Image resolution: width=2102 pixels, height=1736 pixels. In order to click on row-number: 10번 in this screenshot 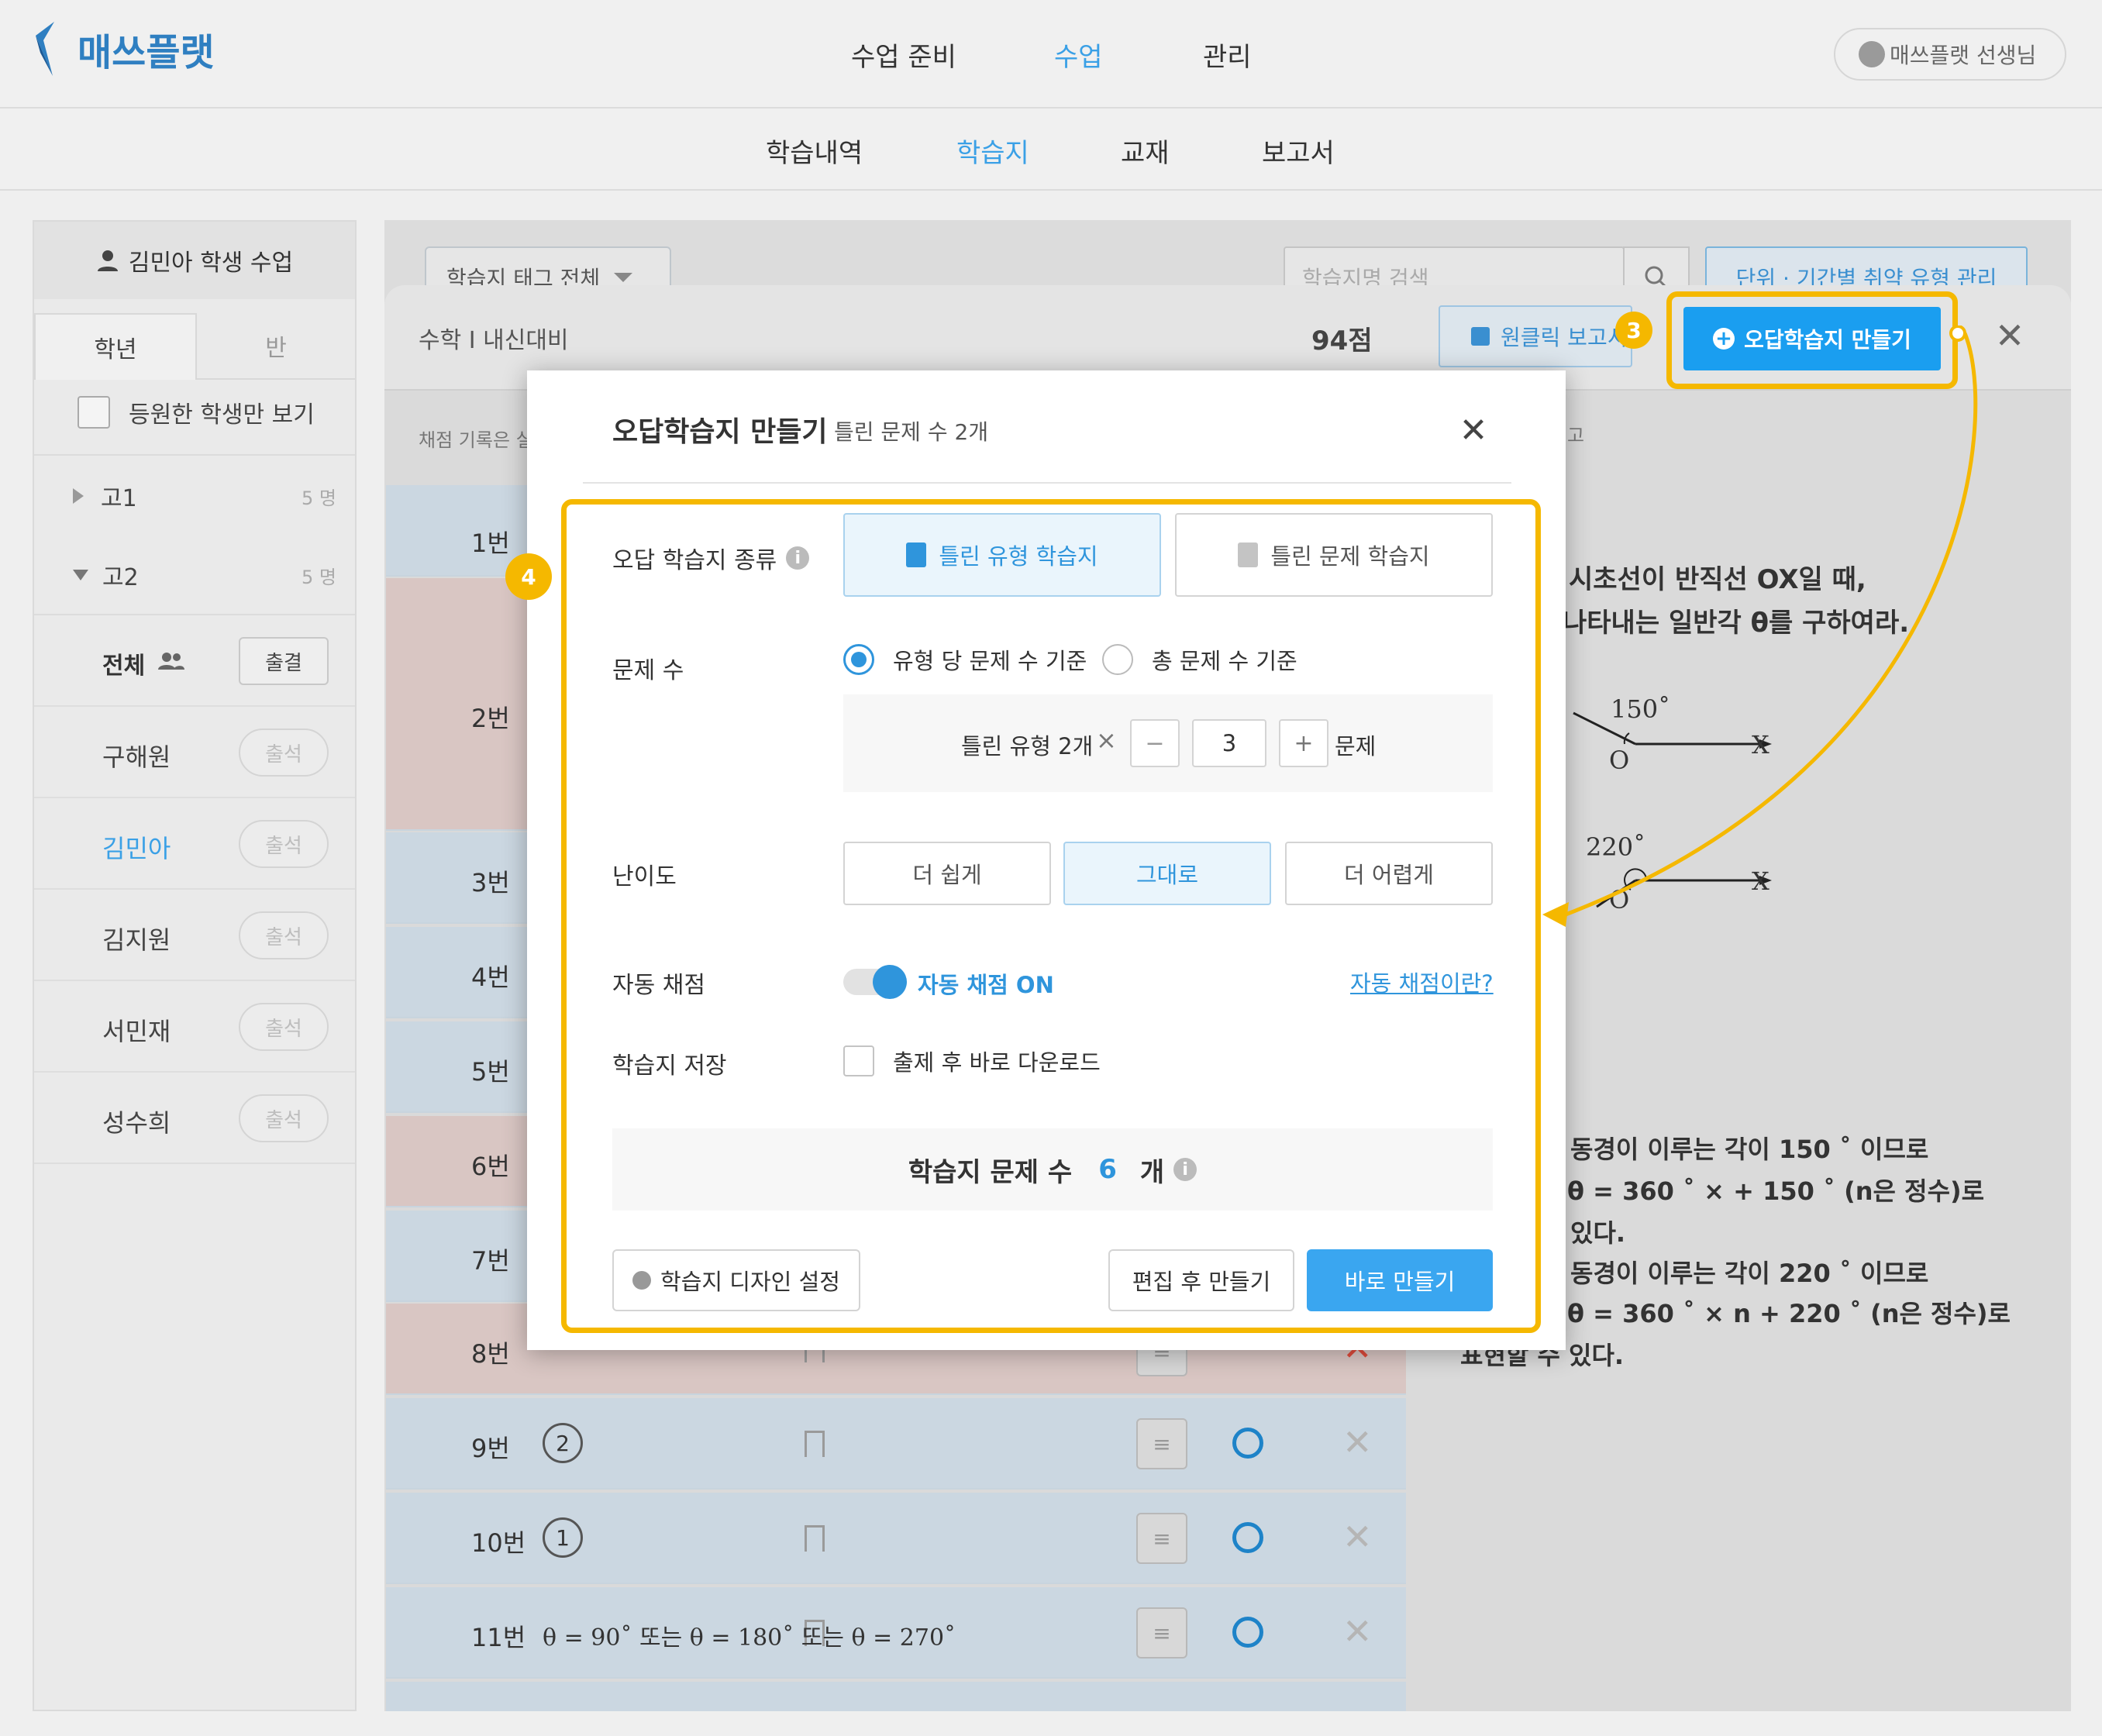, I will do `click(499, 1543)`.